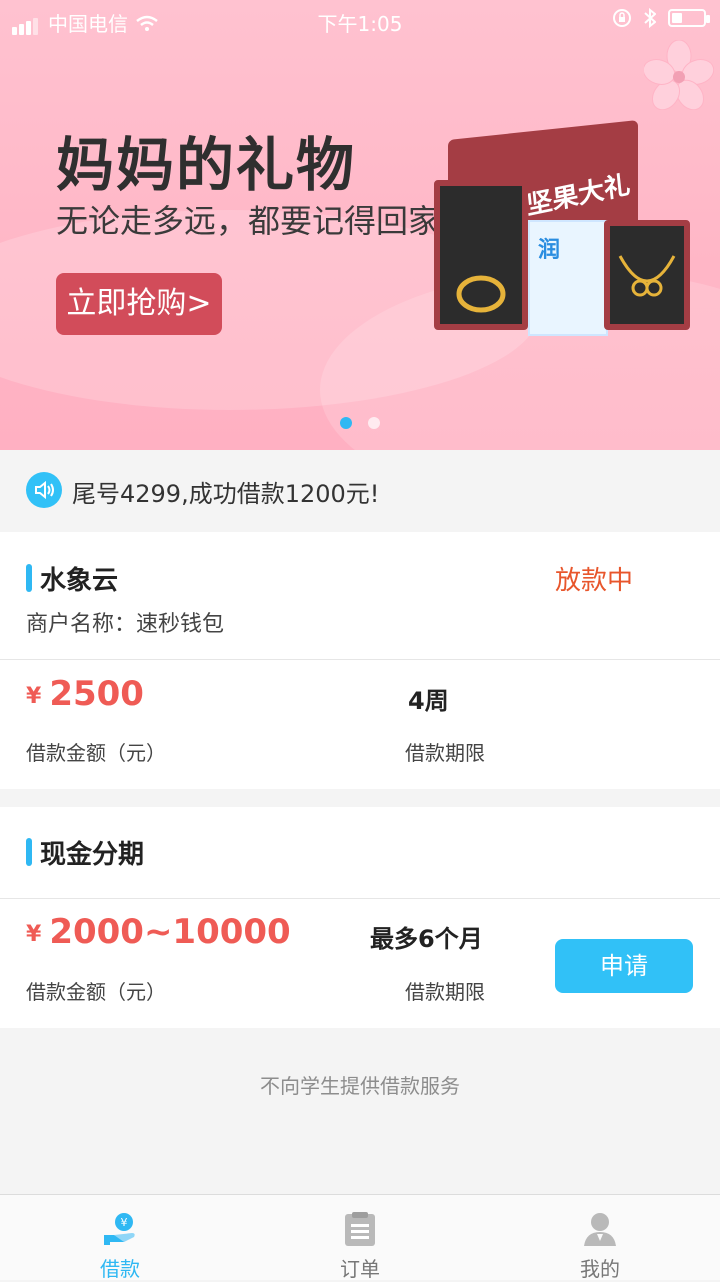  I want to click on installment-card-title: 现金分期, so click(92, 855).